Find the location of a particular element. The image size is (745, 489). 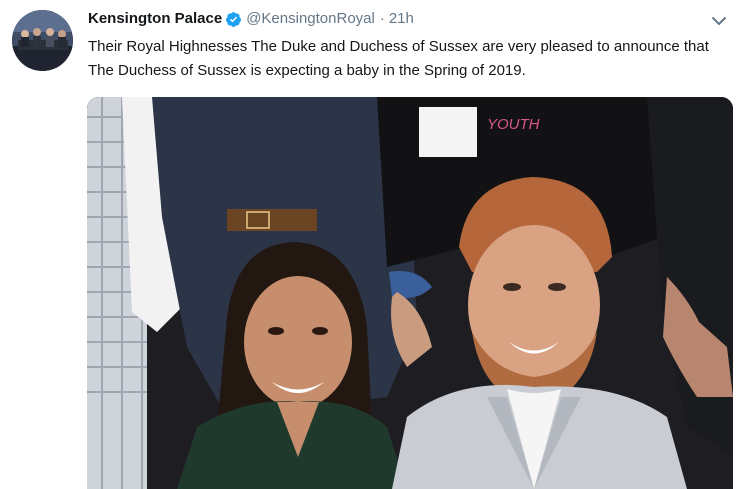

photo-badge-text: YOUTH is located at coordinates (513, 124).